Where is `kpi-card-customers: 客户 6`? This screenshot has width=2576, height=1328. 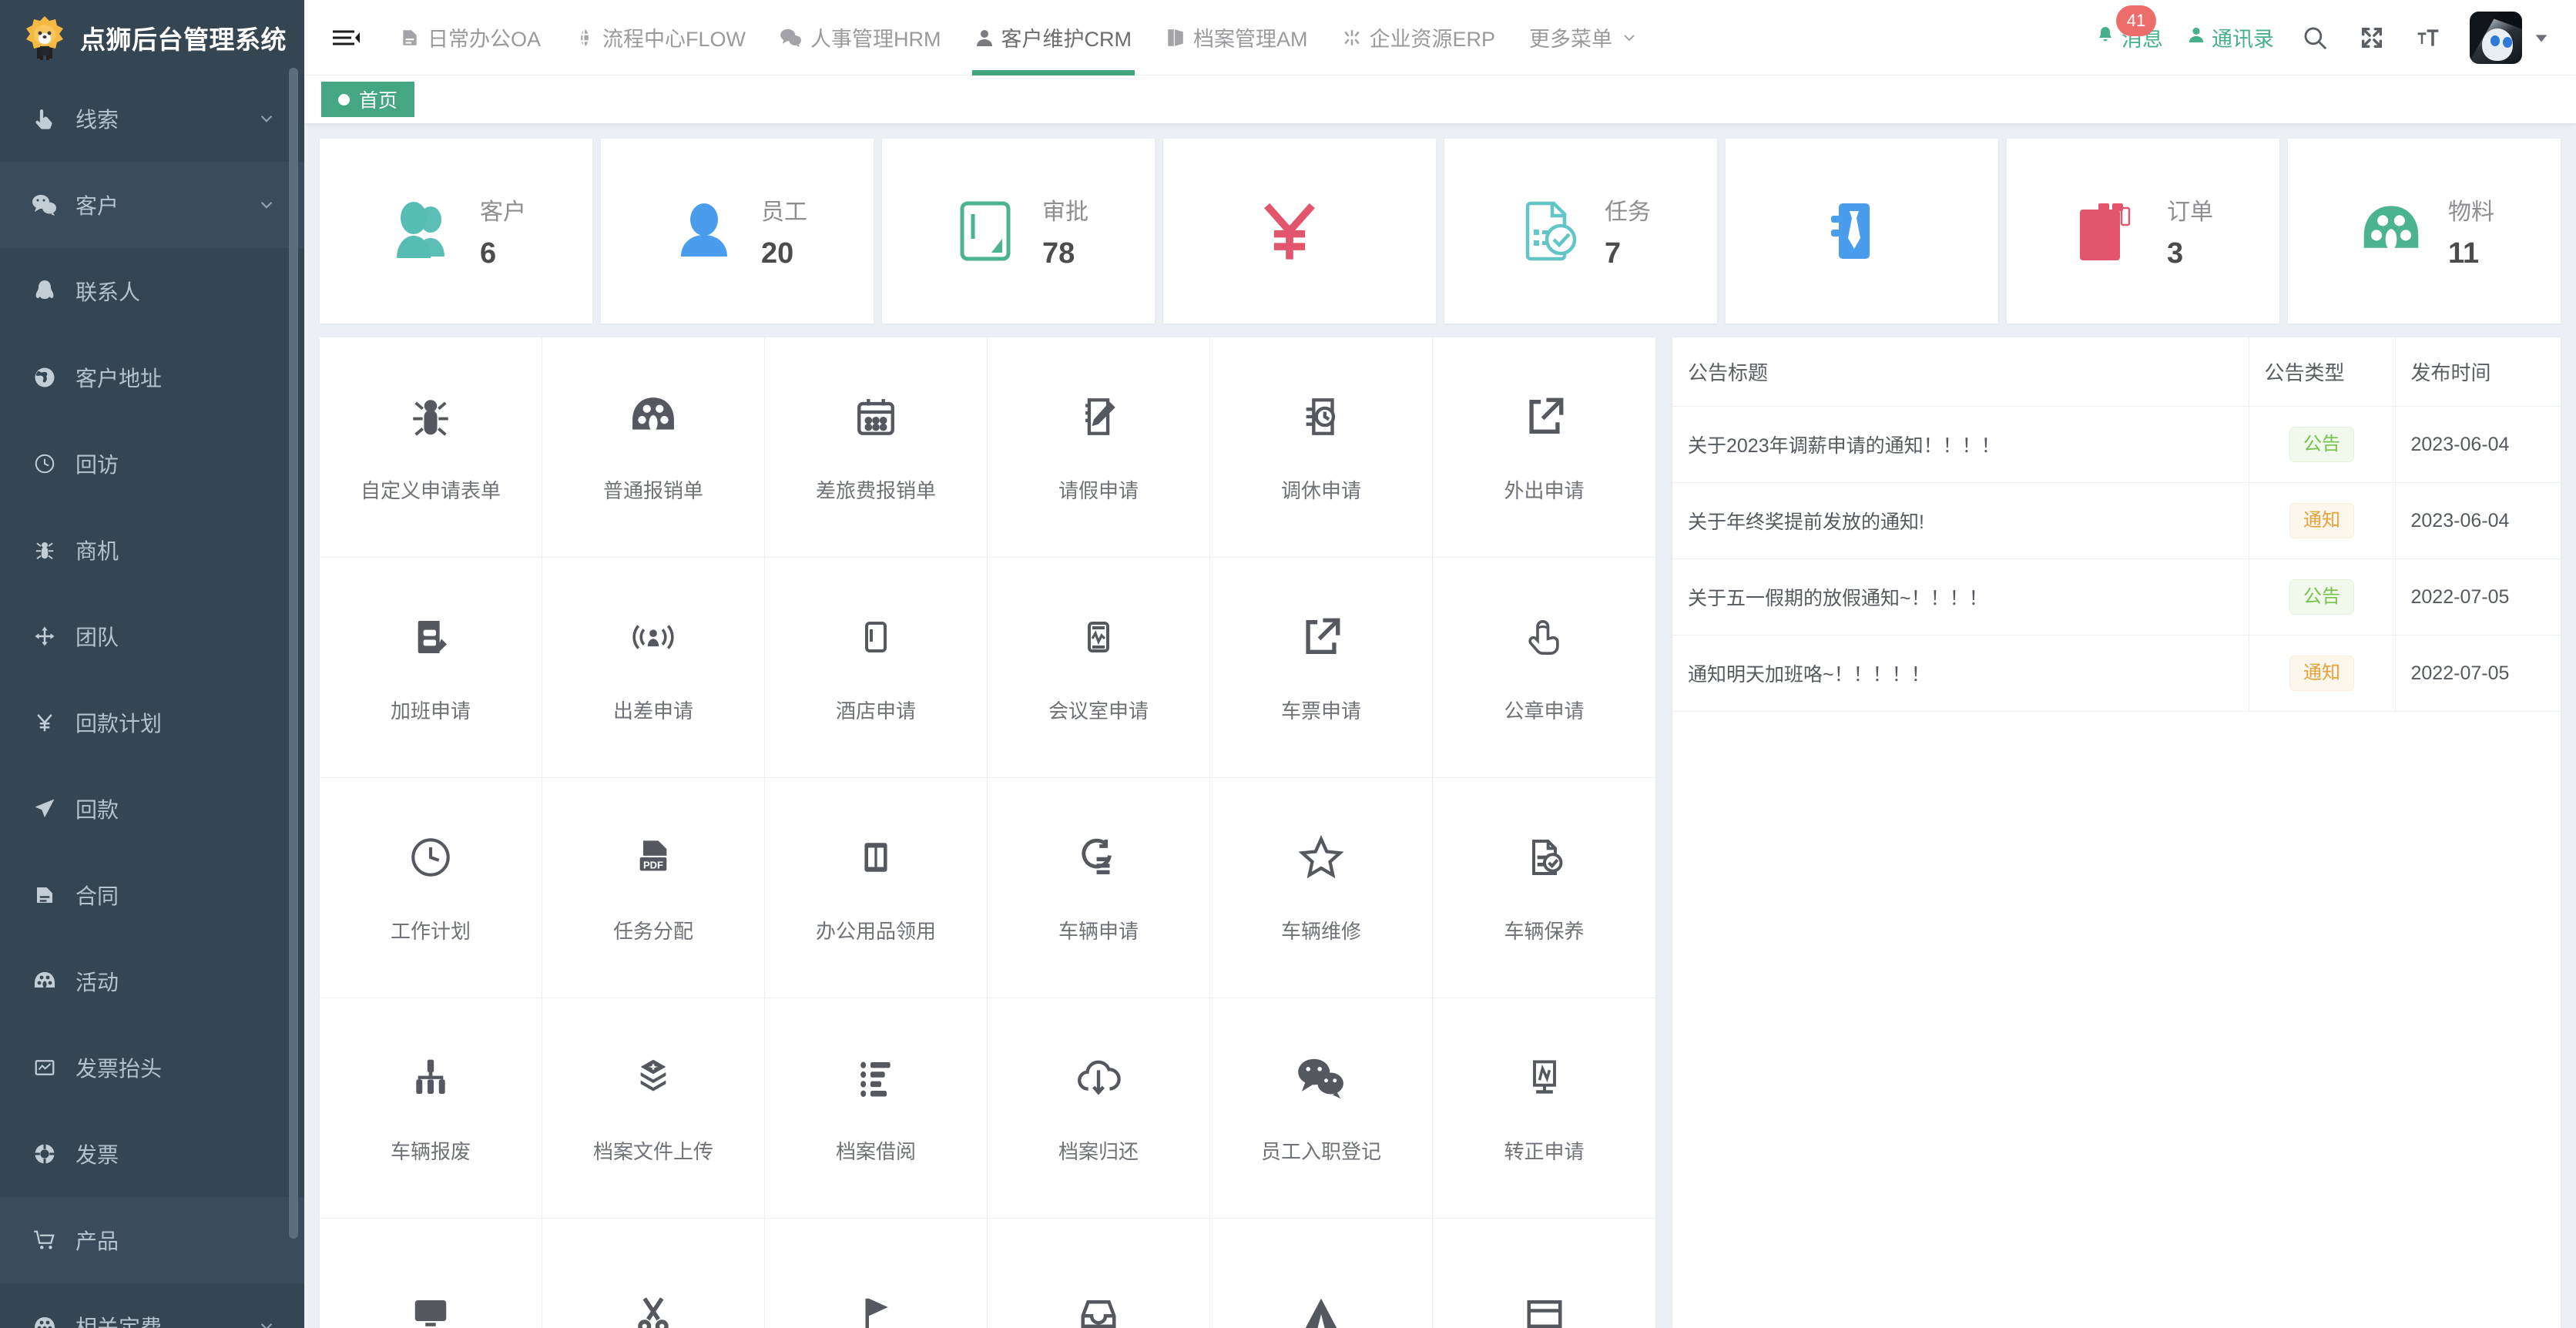
kpi-card-customers: 客户 6 is located at coordinates (456, 231).